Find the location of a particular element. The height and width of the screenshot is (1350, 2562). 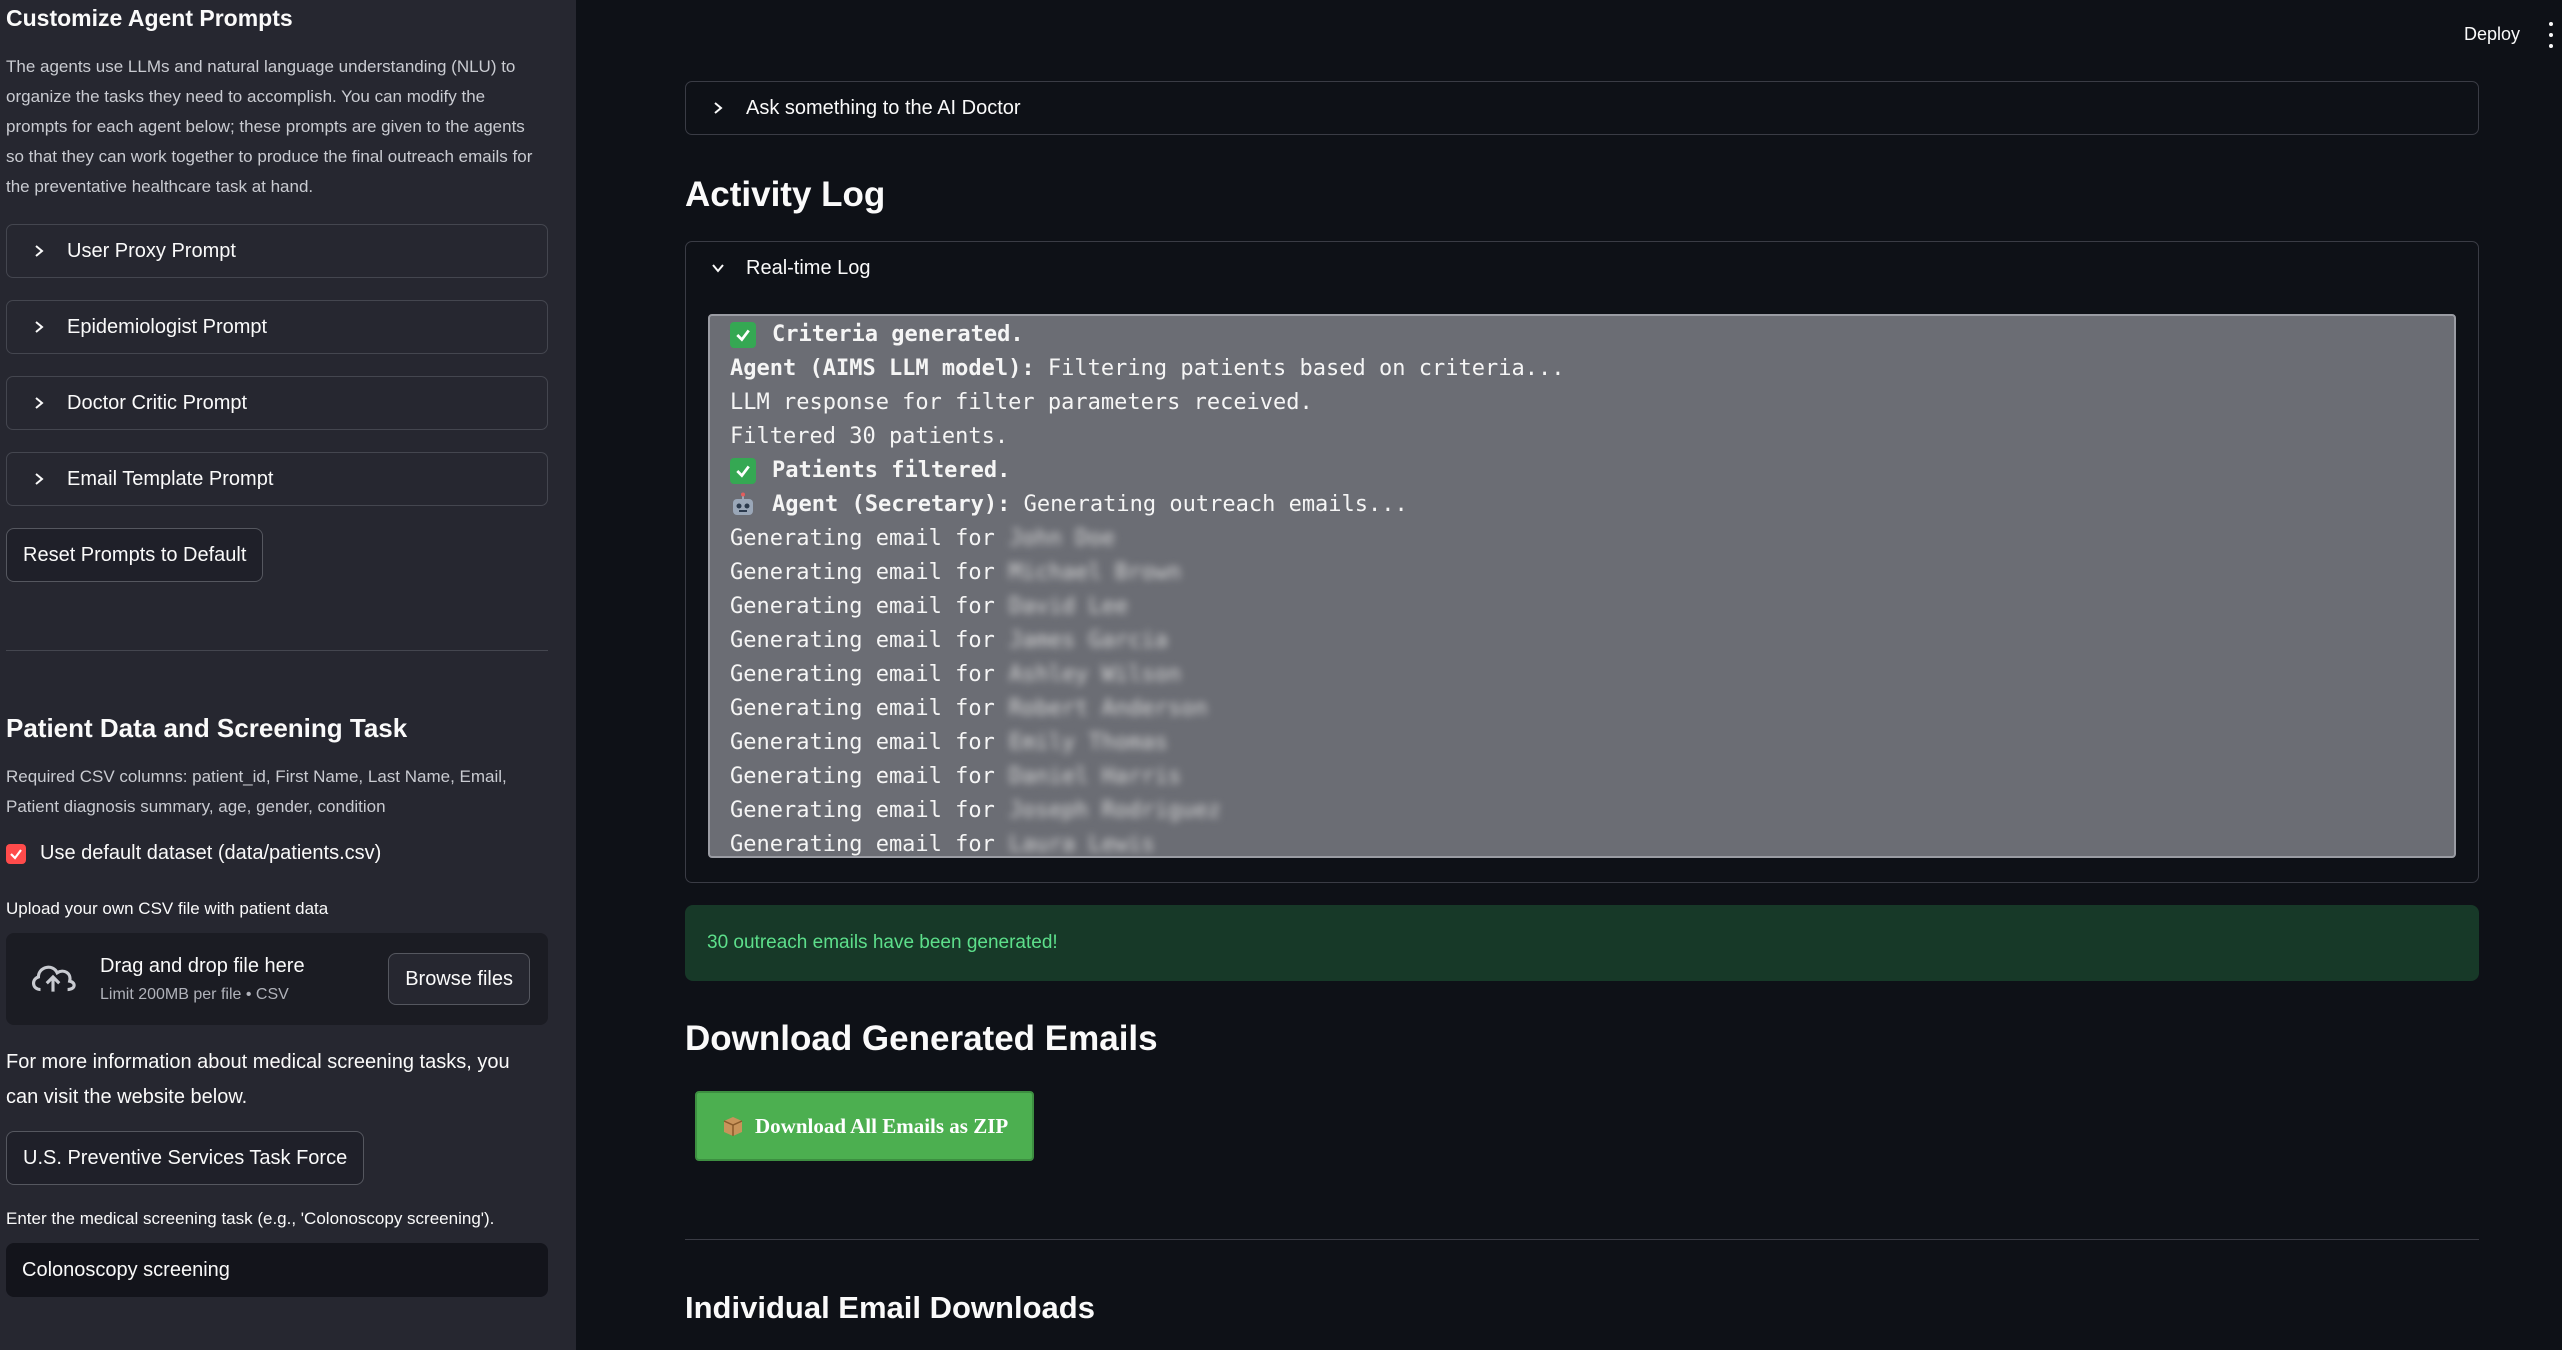

log-line: Generating email for Daniel Harris is located at coordinates (1592, 777).